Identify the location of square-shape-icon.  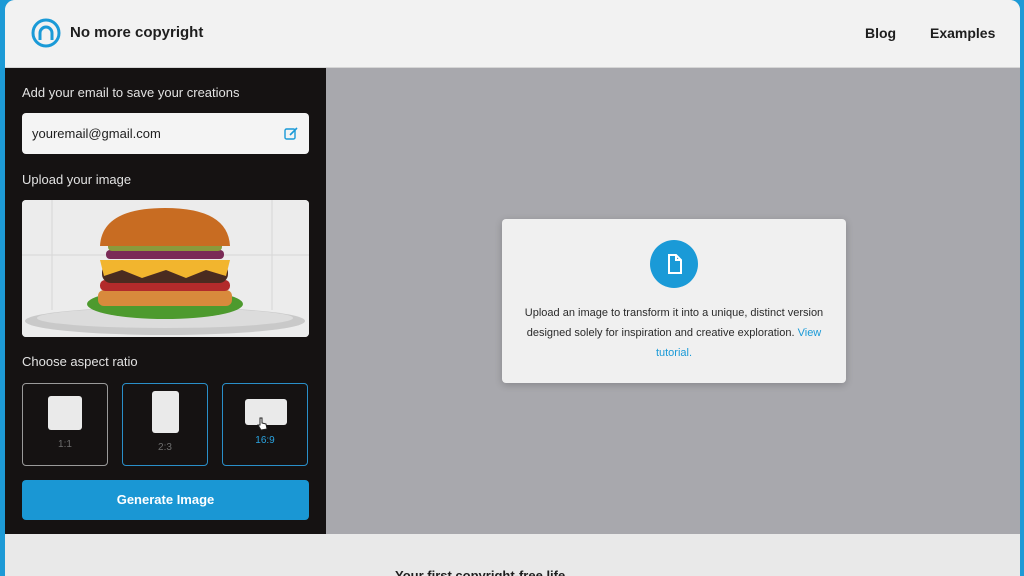
(65, 413).